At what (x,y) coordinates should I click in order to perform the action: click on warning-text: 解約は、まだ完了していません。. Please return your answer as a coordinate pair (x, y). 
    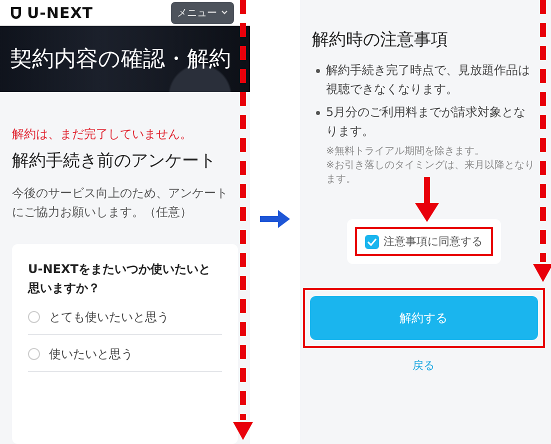
    Looking at the image, I should click on (102, 134).